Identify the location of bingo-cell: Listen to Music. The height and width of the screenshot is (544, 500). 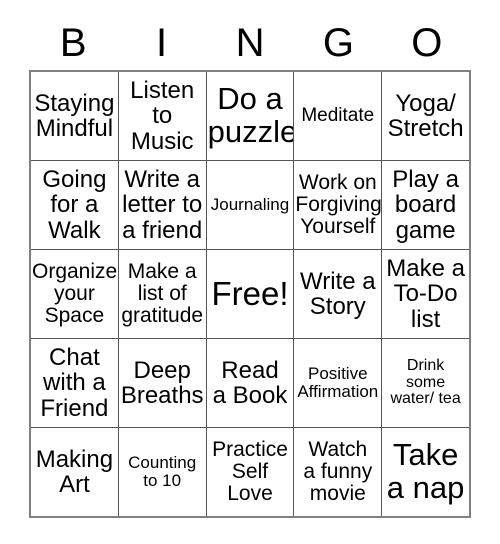
(161, 116).